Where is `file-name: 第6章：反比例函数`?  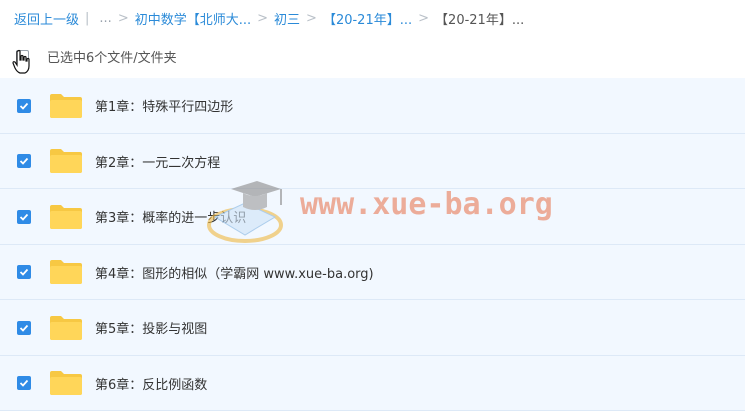
file-name: 第6章：反比例函数 is located at coordinates (151, 383).